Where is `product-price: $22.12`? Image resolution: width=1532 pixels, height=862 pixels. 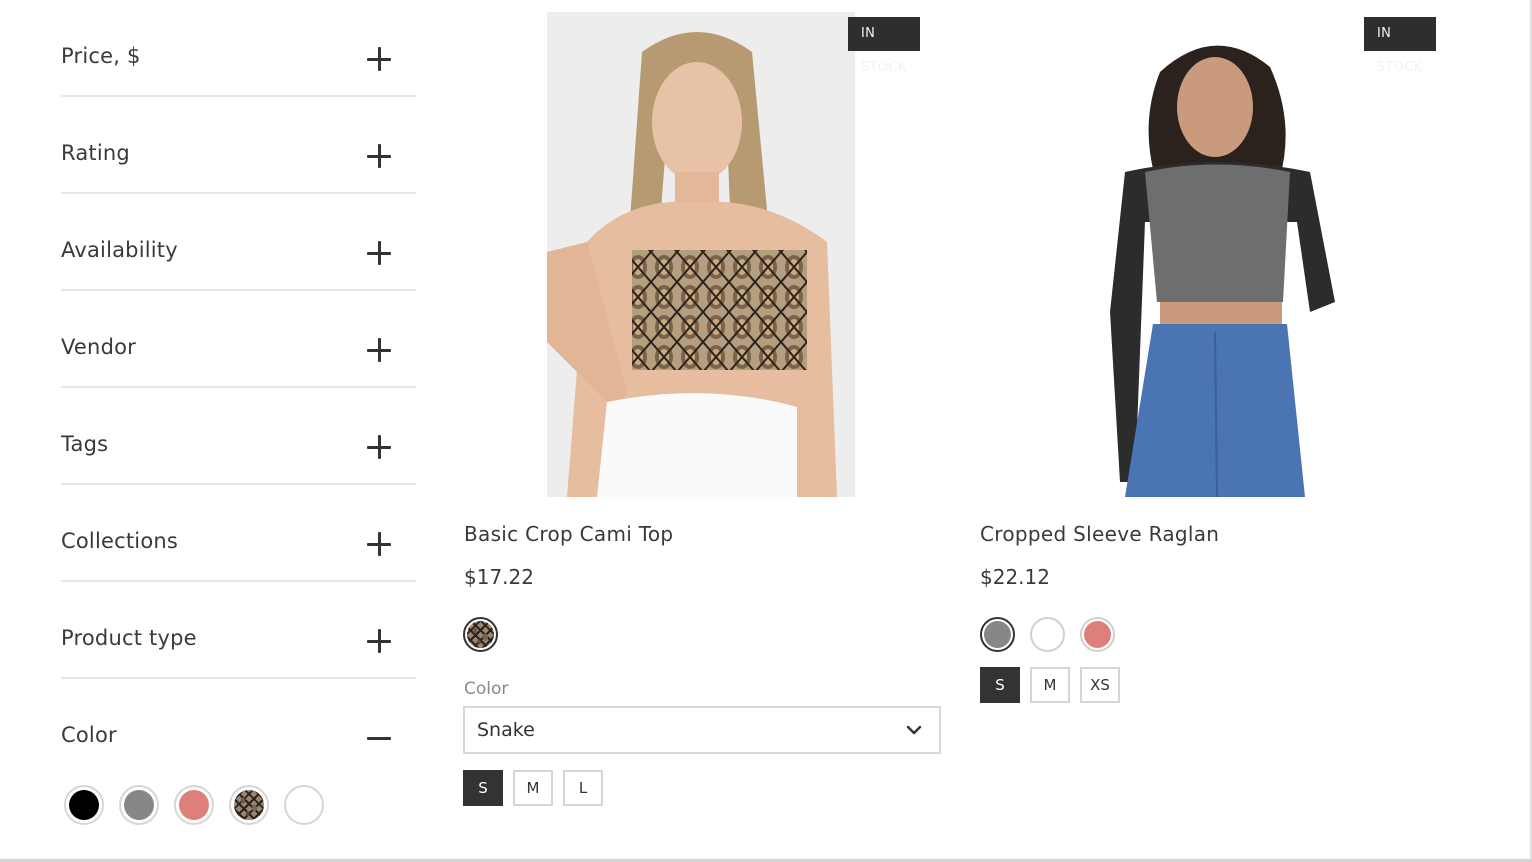
product-price: $22.12 is located at coordinates (1015, 577).